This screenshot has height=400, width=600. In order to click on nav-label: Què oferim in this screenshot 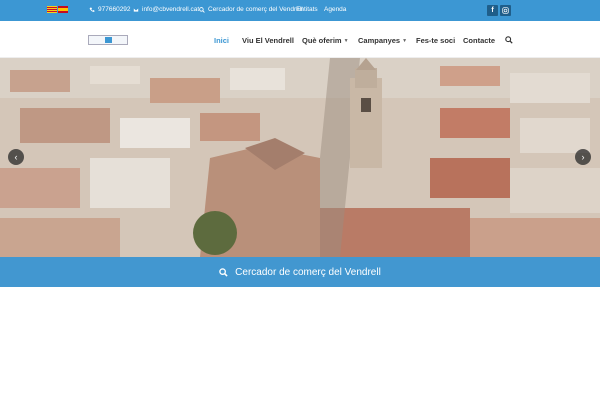, I will do `click(322, 40)`.